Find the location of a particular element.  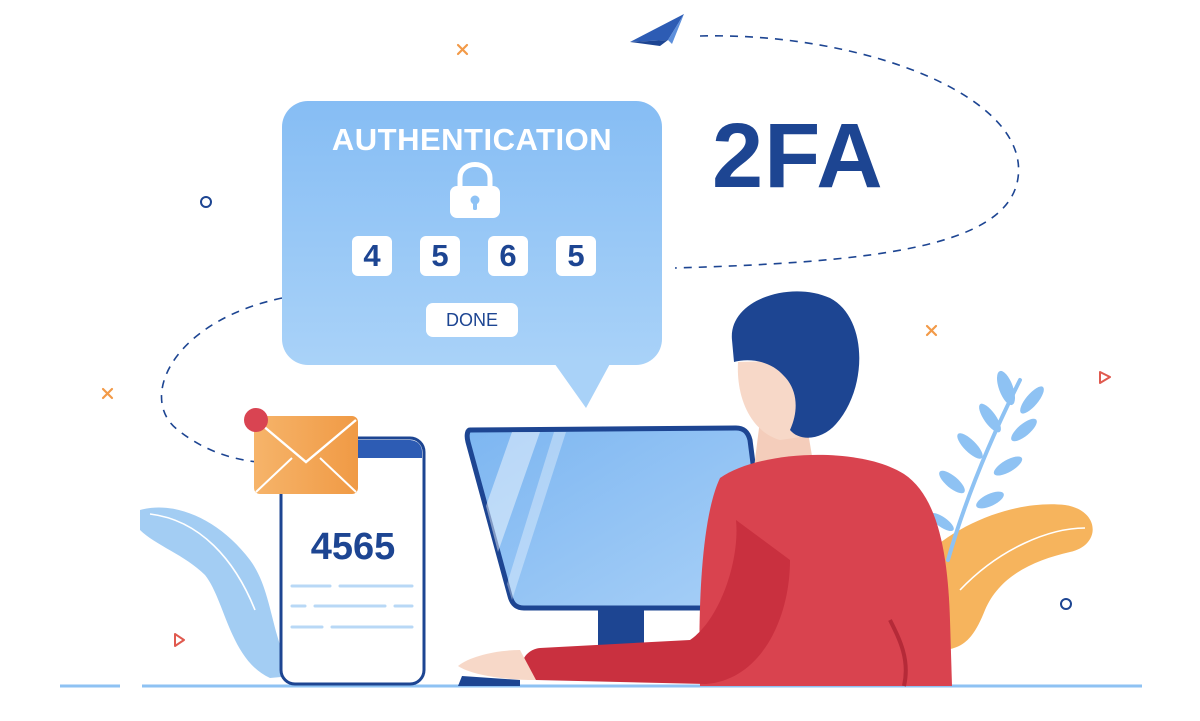

left-wave-leaf is located at coordinates (216, 592).